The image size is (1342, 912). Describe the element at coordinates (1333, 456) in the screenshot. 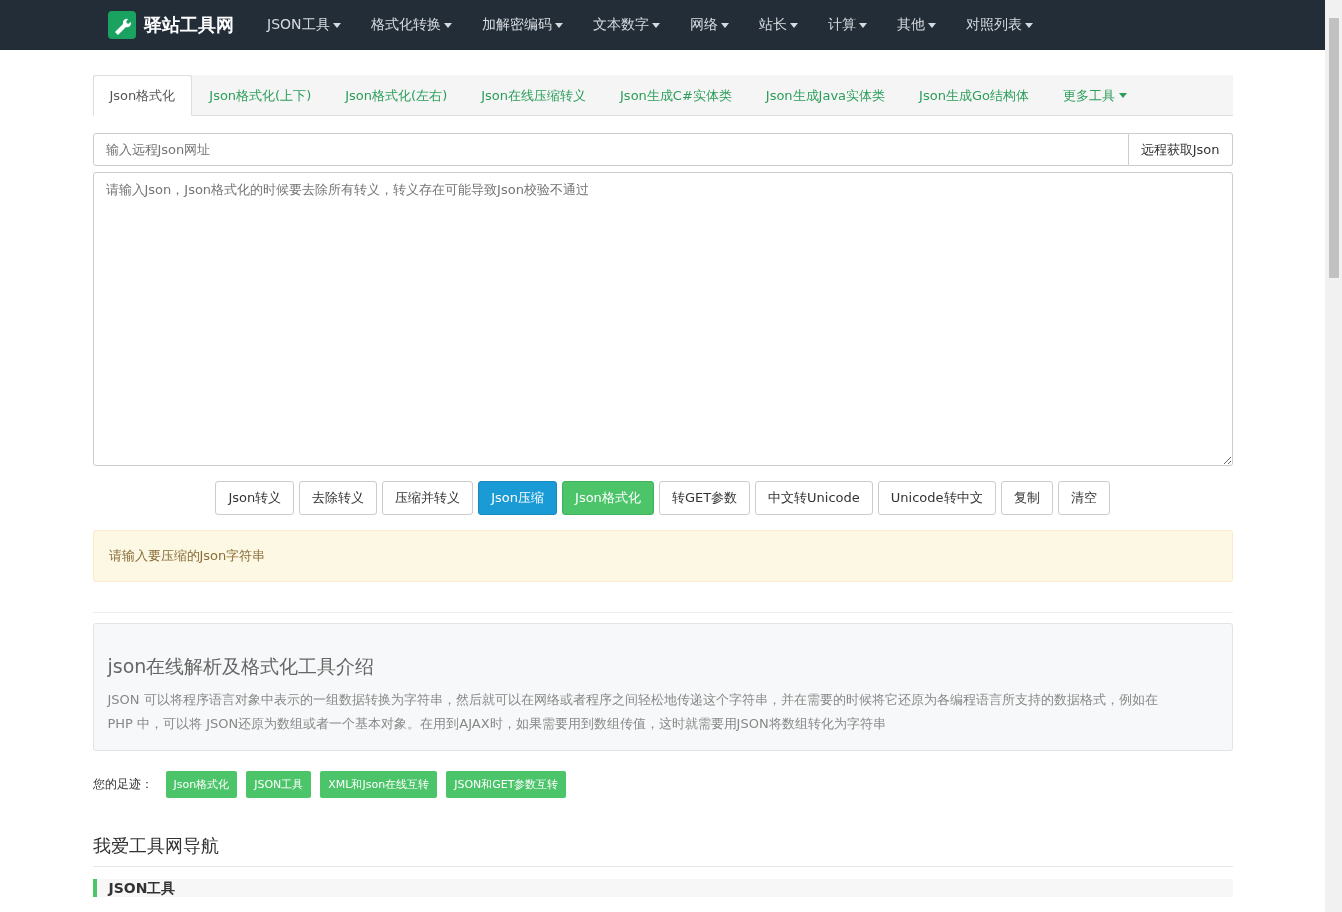

I see `scrollbar` at that location.